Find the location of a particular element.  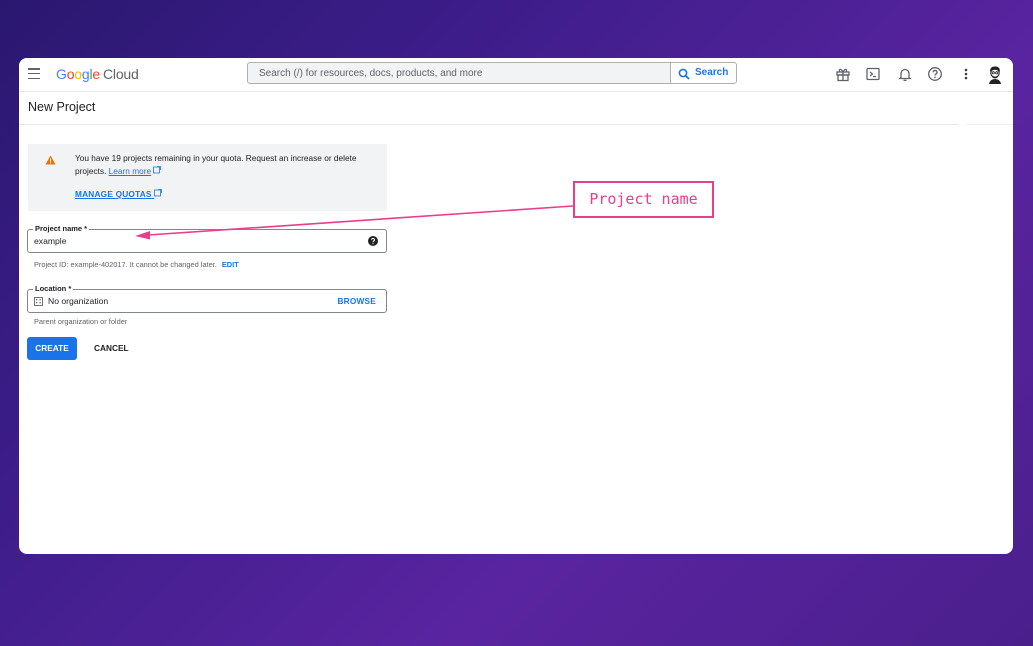

annotation-callout: Project name is located at coordinates (643, 199).